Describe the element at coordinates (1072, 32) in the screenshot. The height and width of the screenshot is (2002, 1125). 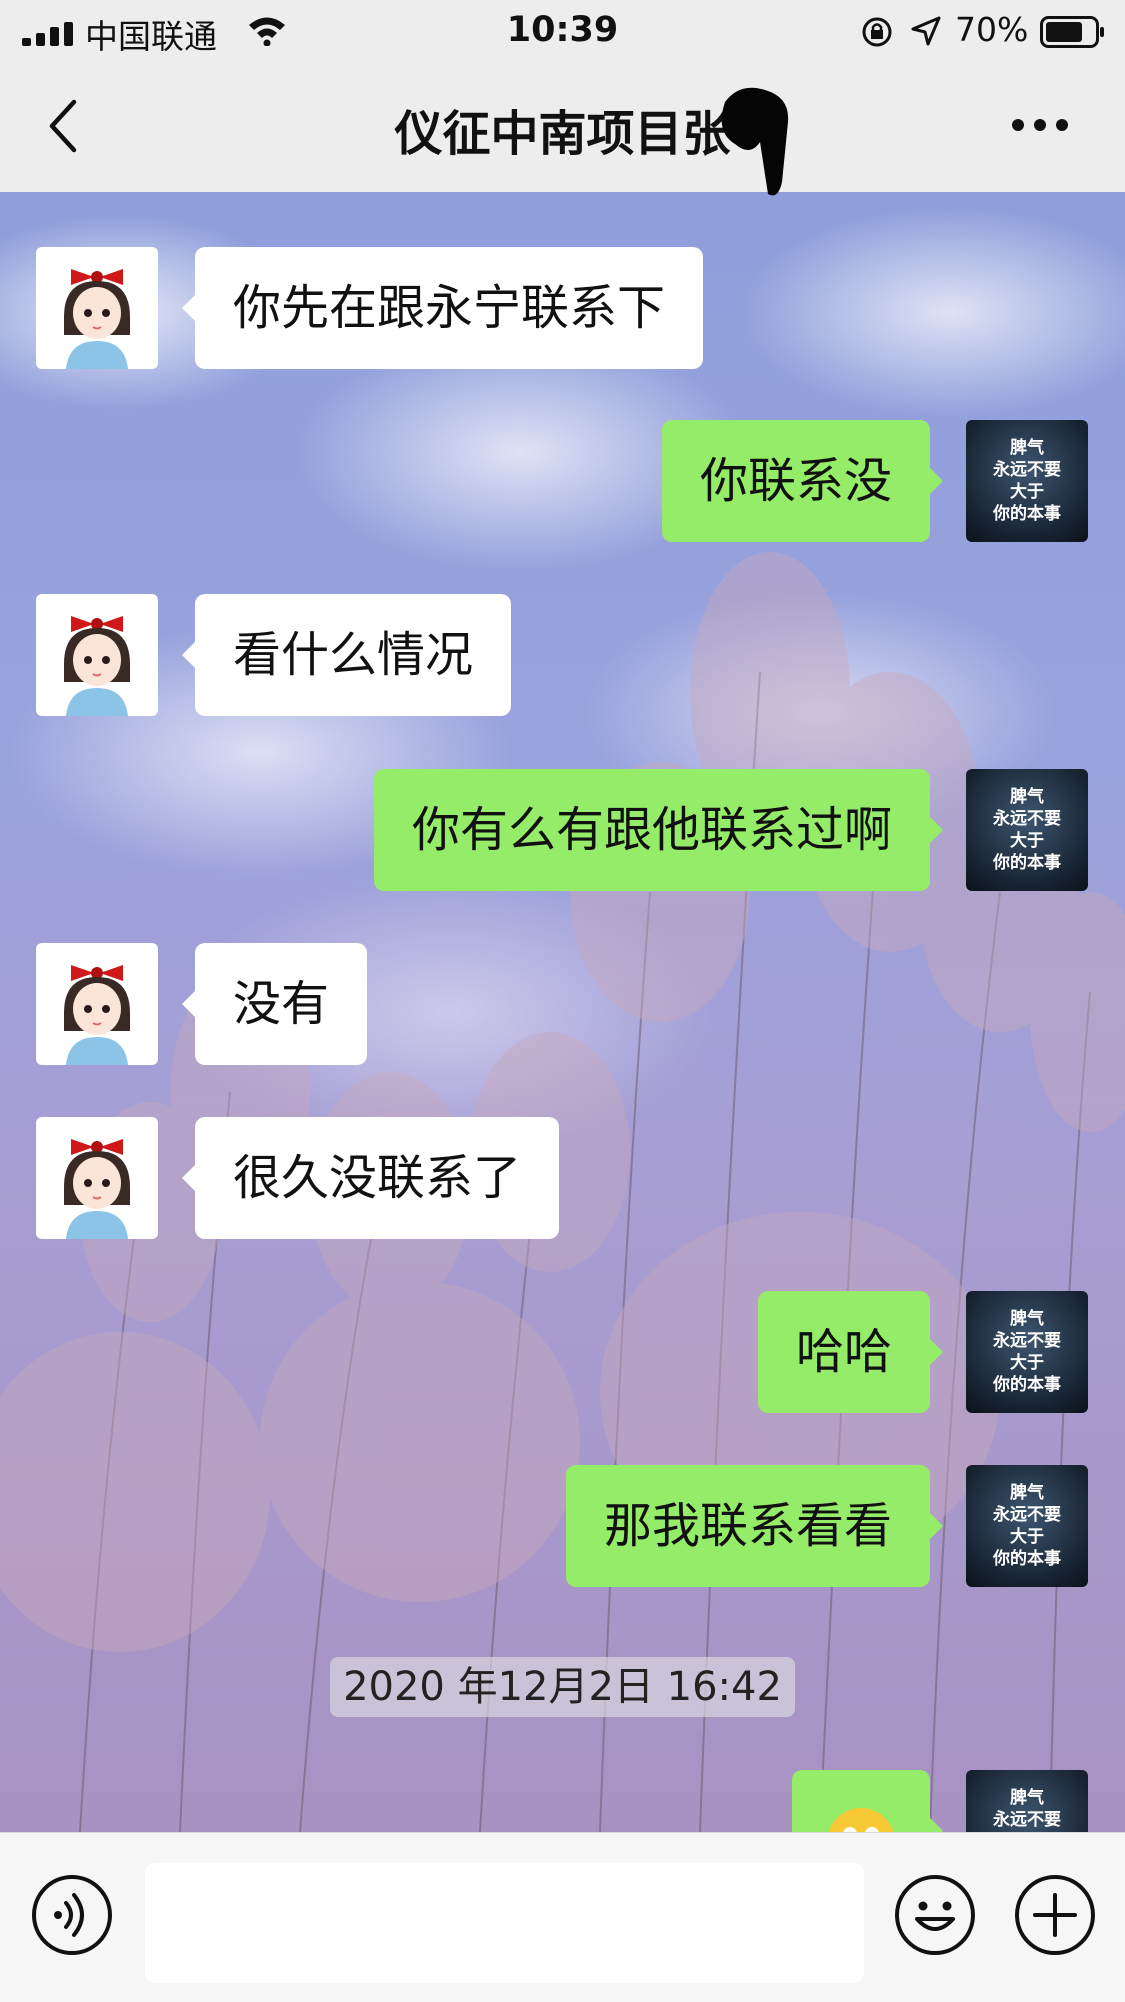
I see `battery-icon` at that location.